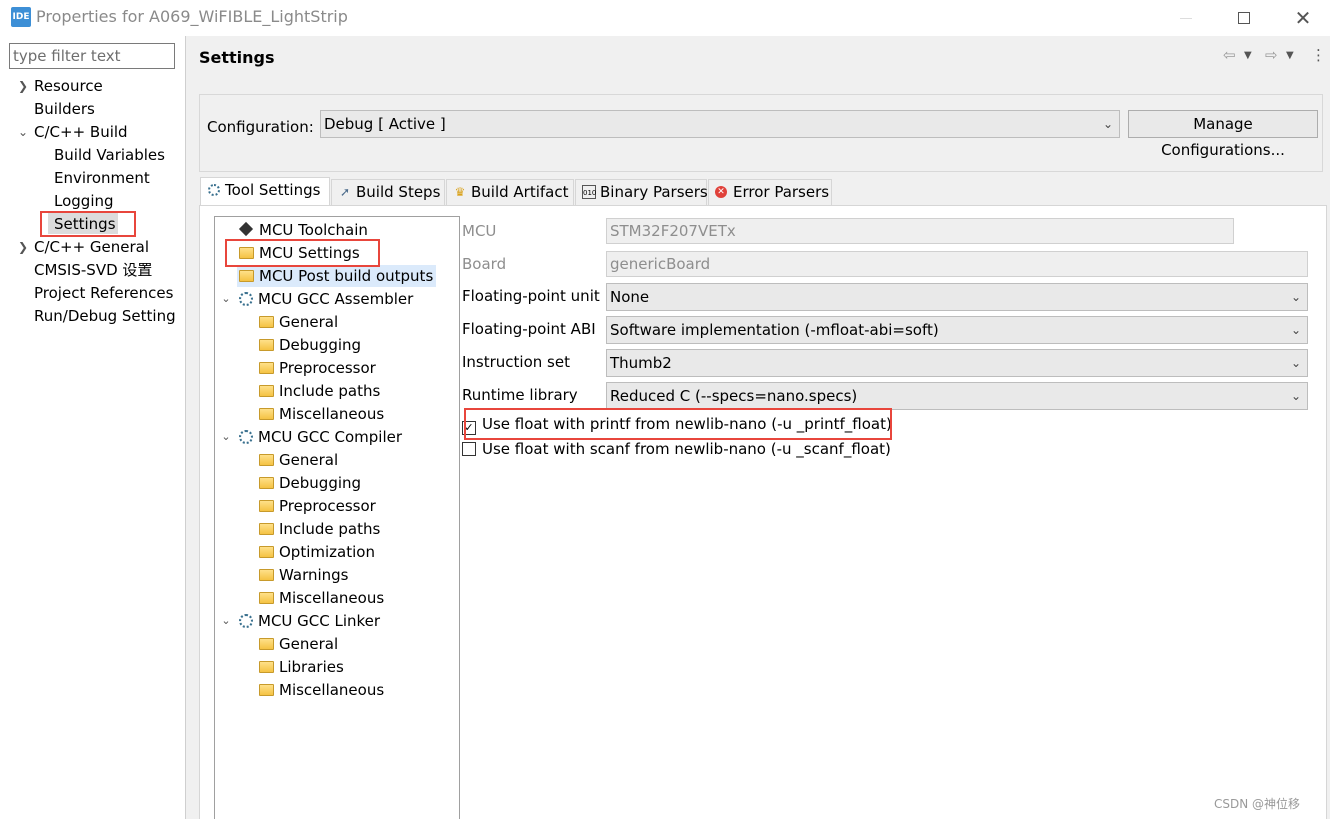  What do you see at coordinates (310, 483) in the screenshot?
I see `tree-item-compiler-debugging: Debugging` at bounding box center [310, 483].